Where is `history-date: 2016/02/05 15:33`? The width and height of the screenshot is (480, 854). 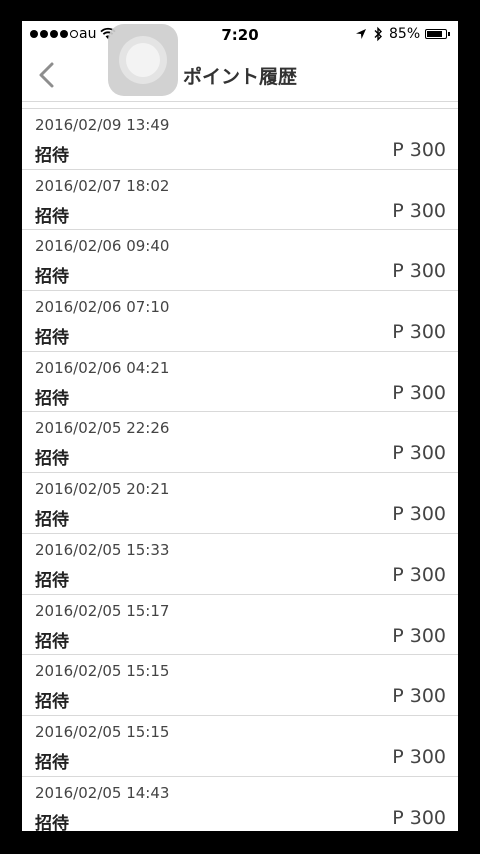
history-date: 2016/02/05 15:33 is located at coordinates (102, 549).